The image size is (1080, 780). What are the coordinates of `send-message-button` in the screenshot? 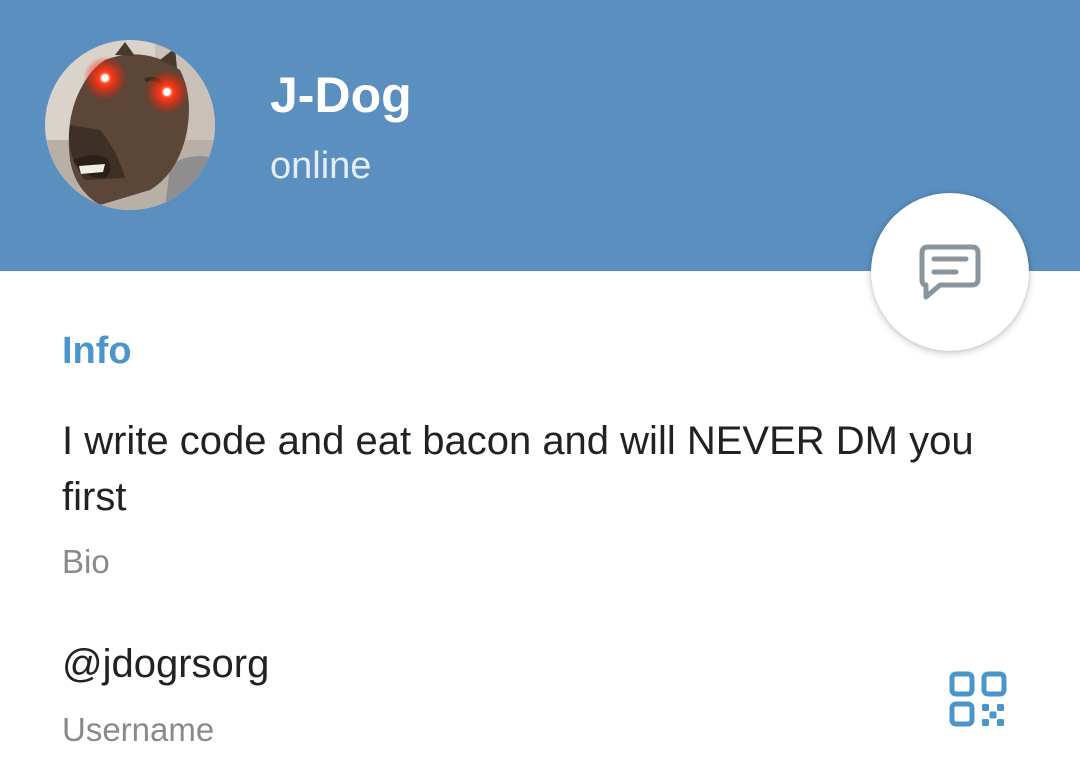 It's located at (950, 272).